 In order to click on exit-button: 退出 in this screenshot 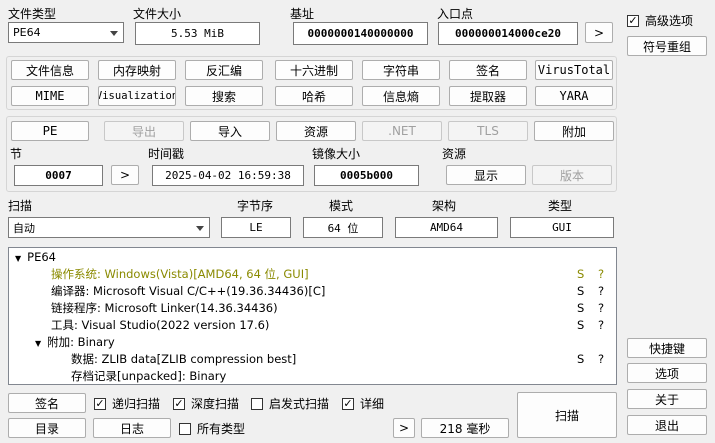, I will do `click(667, 425)`.